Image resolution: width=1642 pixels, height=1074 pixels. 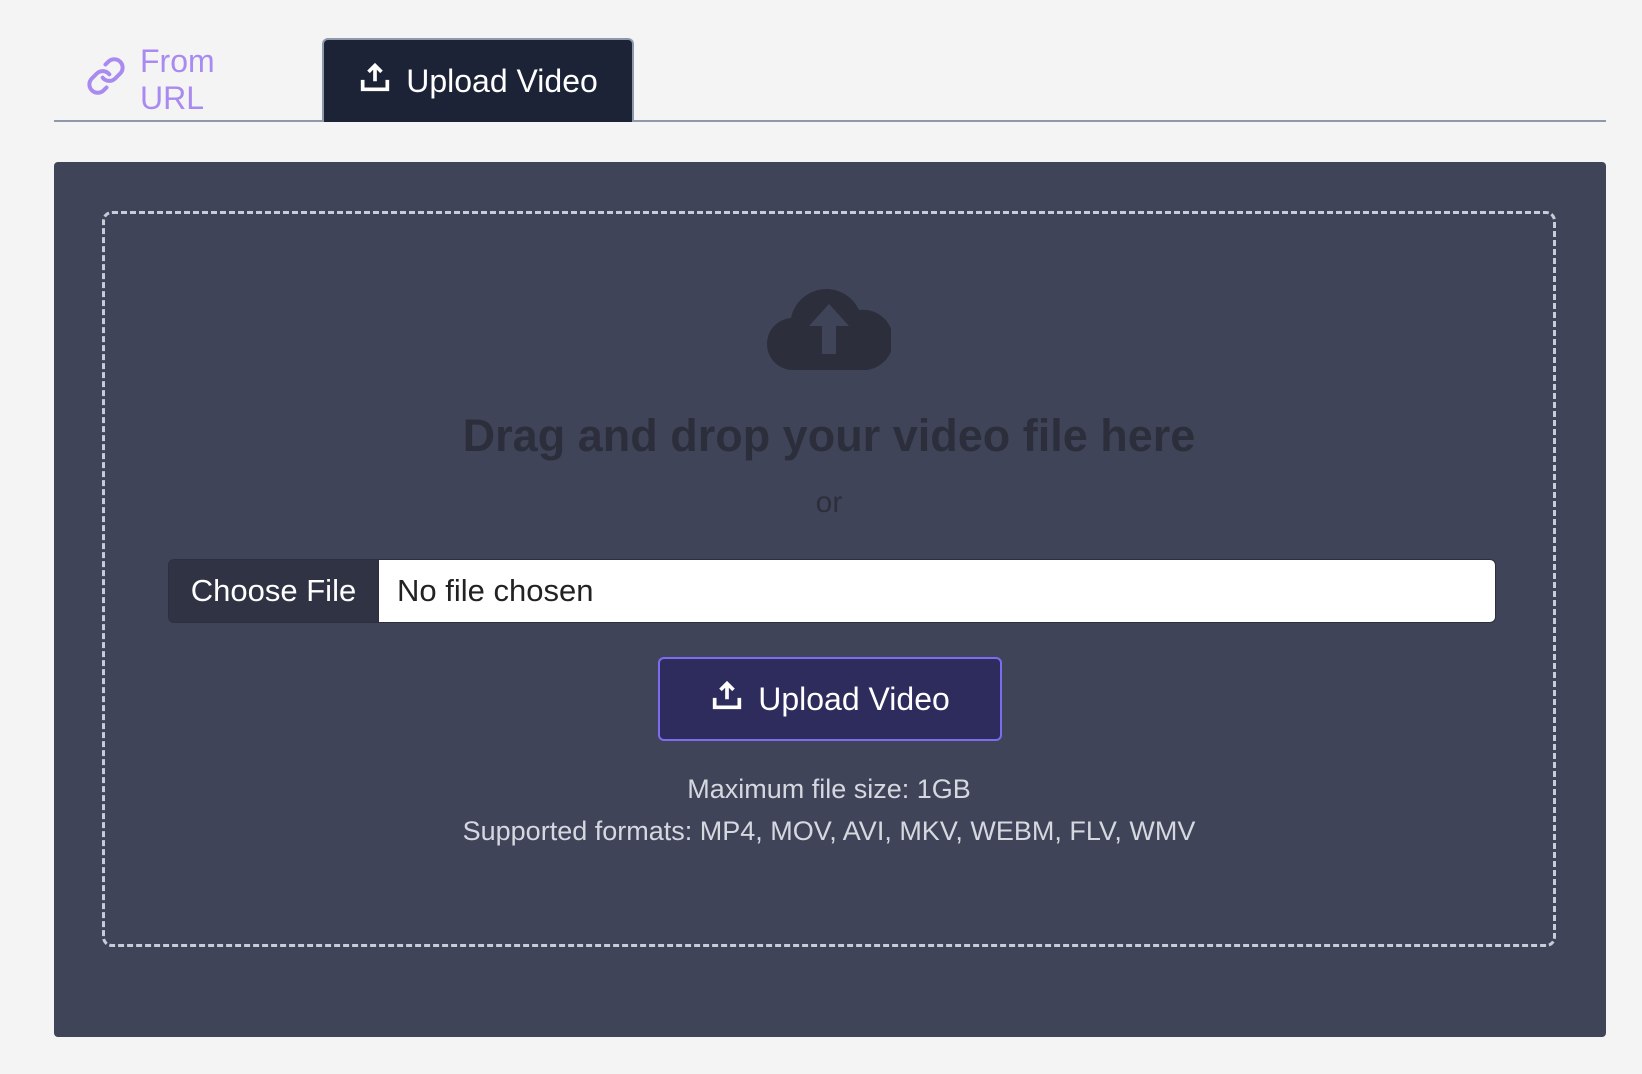 What do you see at coordinates (113, 80) in the screenshot?
I see `link-icon` at bounding box center [113, 80].